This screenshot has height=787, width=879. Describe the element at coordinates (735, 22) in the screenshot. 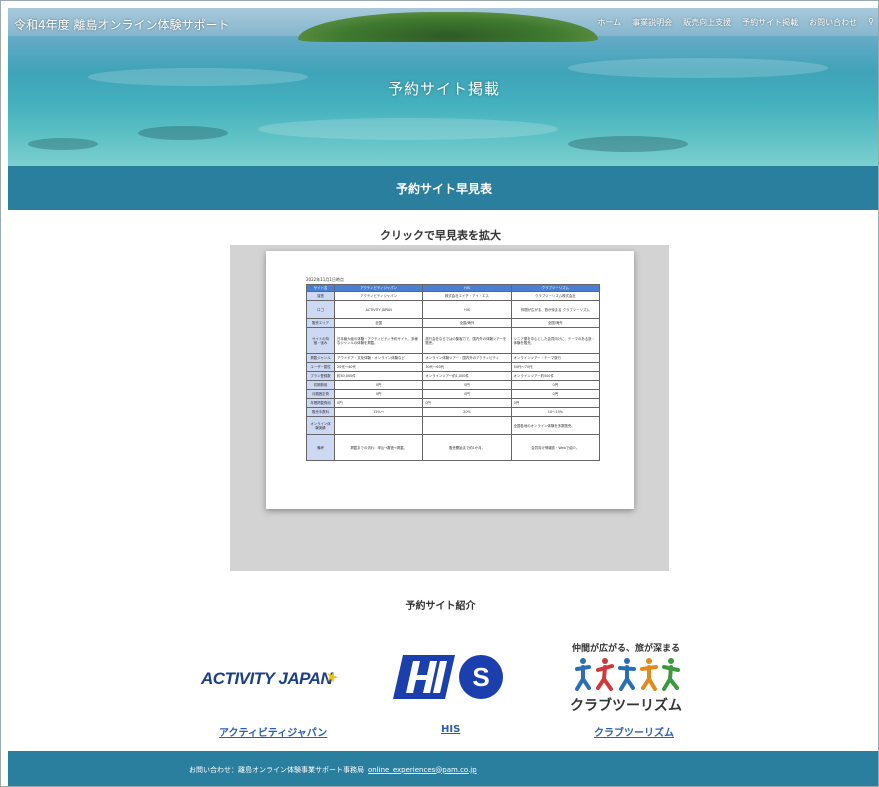

I see `nav-menu: ホーム 事業説明会 販売向上支援 予約サイト掲載 お問い合わせ ⚲` at that location.